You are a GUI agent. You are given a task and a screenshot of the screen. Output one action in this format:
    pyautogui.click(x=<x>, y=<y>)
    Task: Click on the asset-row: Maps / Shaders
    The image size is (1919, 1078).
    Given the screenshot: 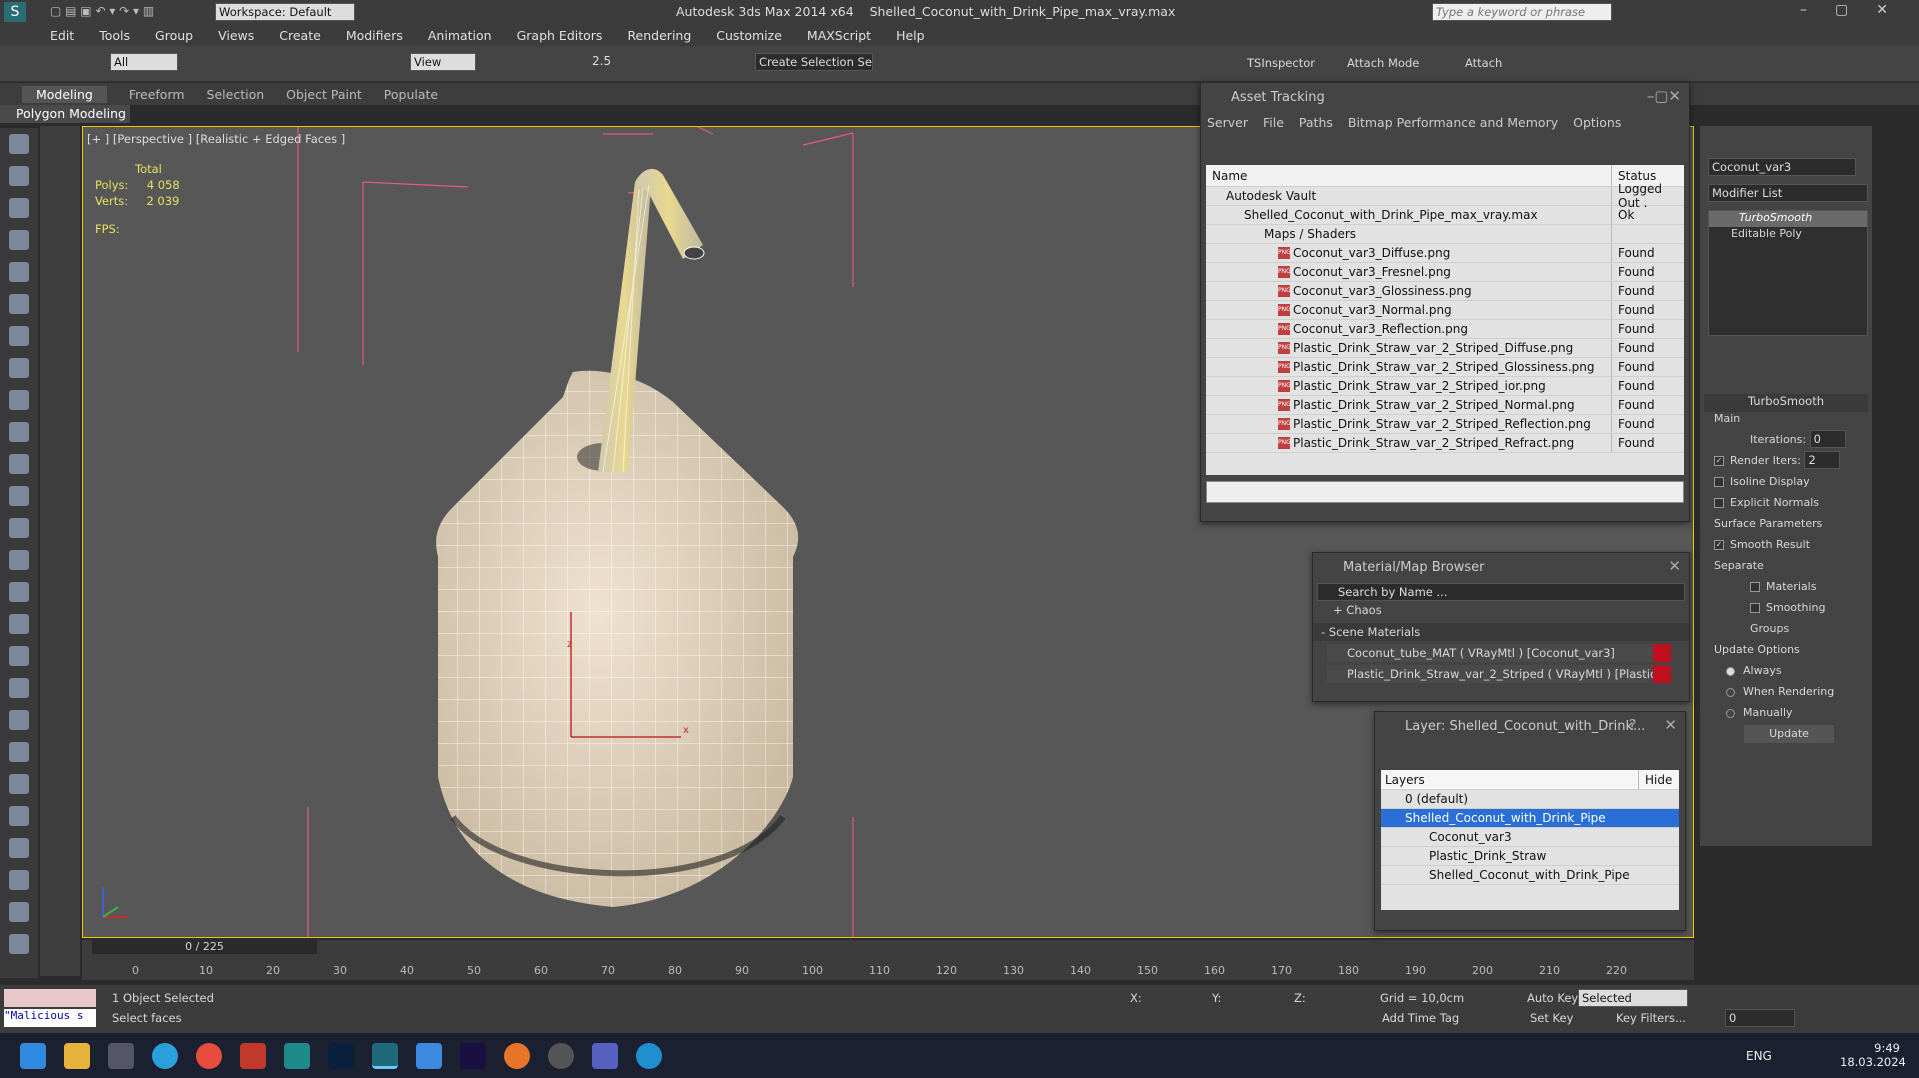 What is the action you would take?
    pyautogui.click(x=1445, y=234)
    